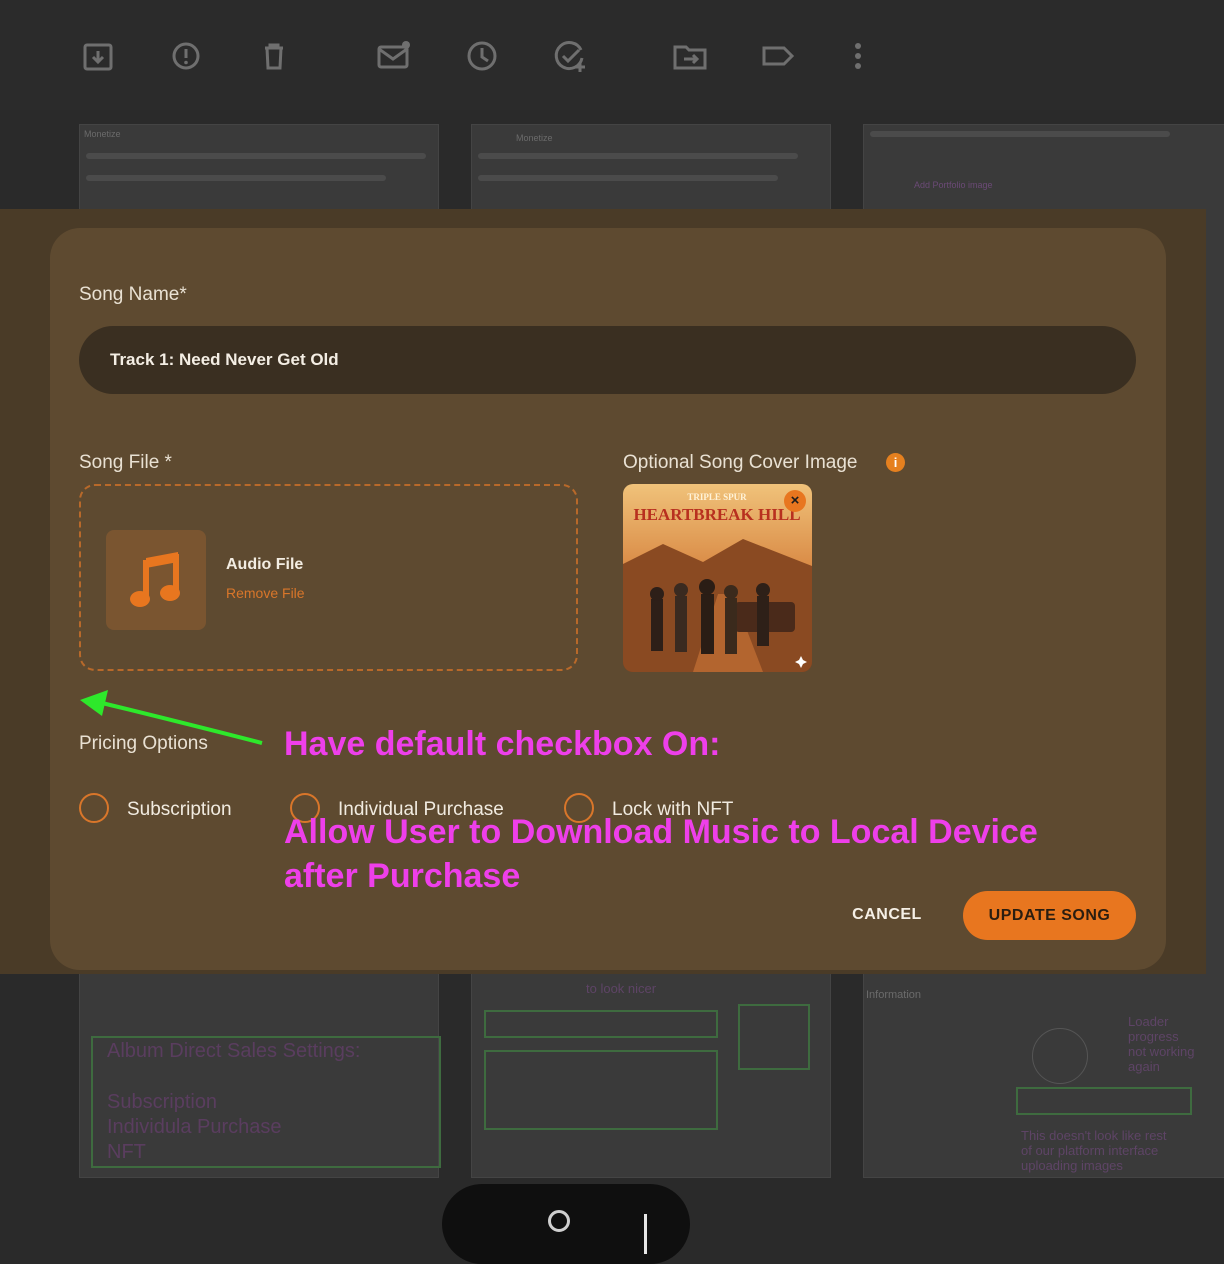 The image size is (1224, 1264). What do you see at coordinates (559, 1221) in the screenshot?
I see `zoom-icon` at bounding box center [559, 1221].